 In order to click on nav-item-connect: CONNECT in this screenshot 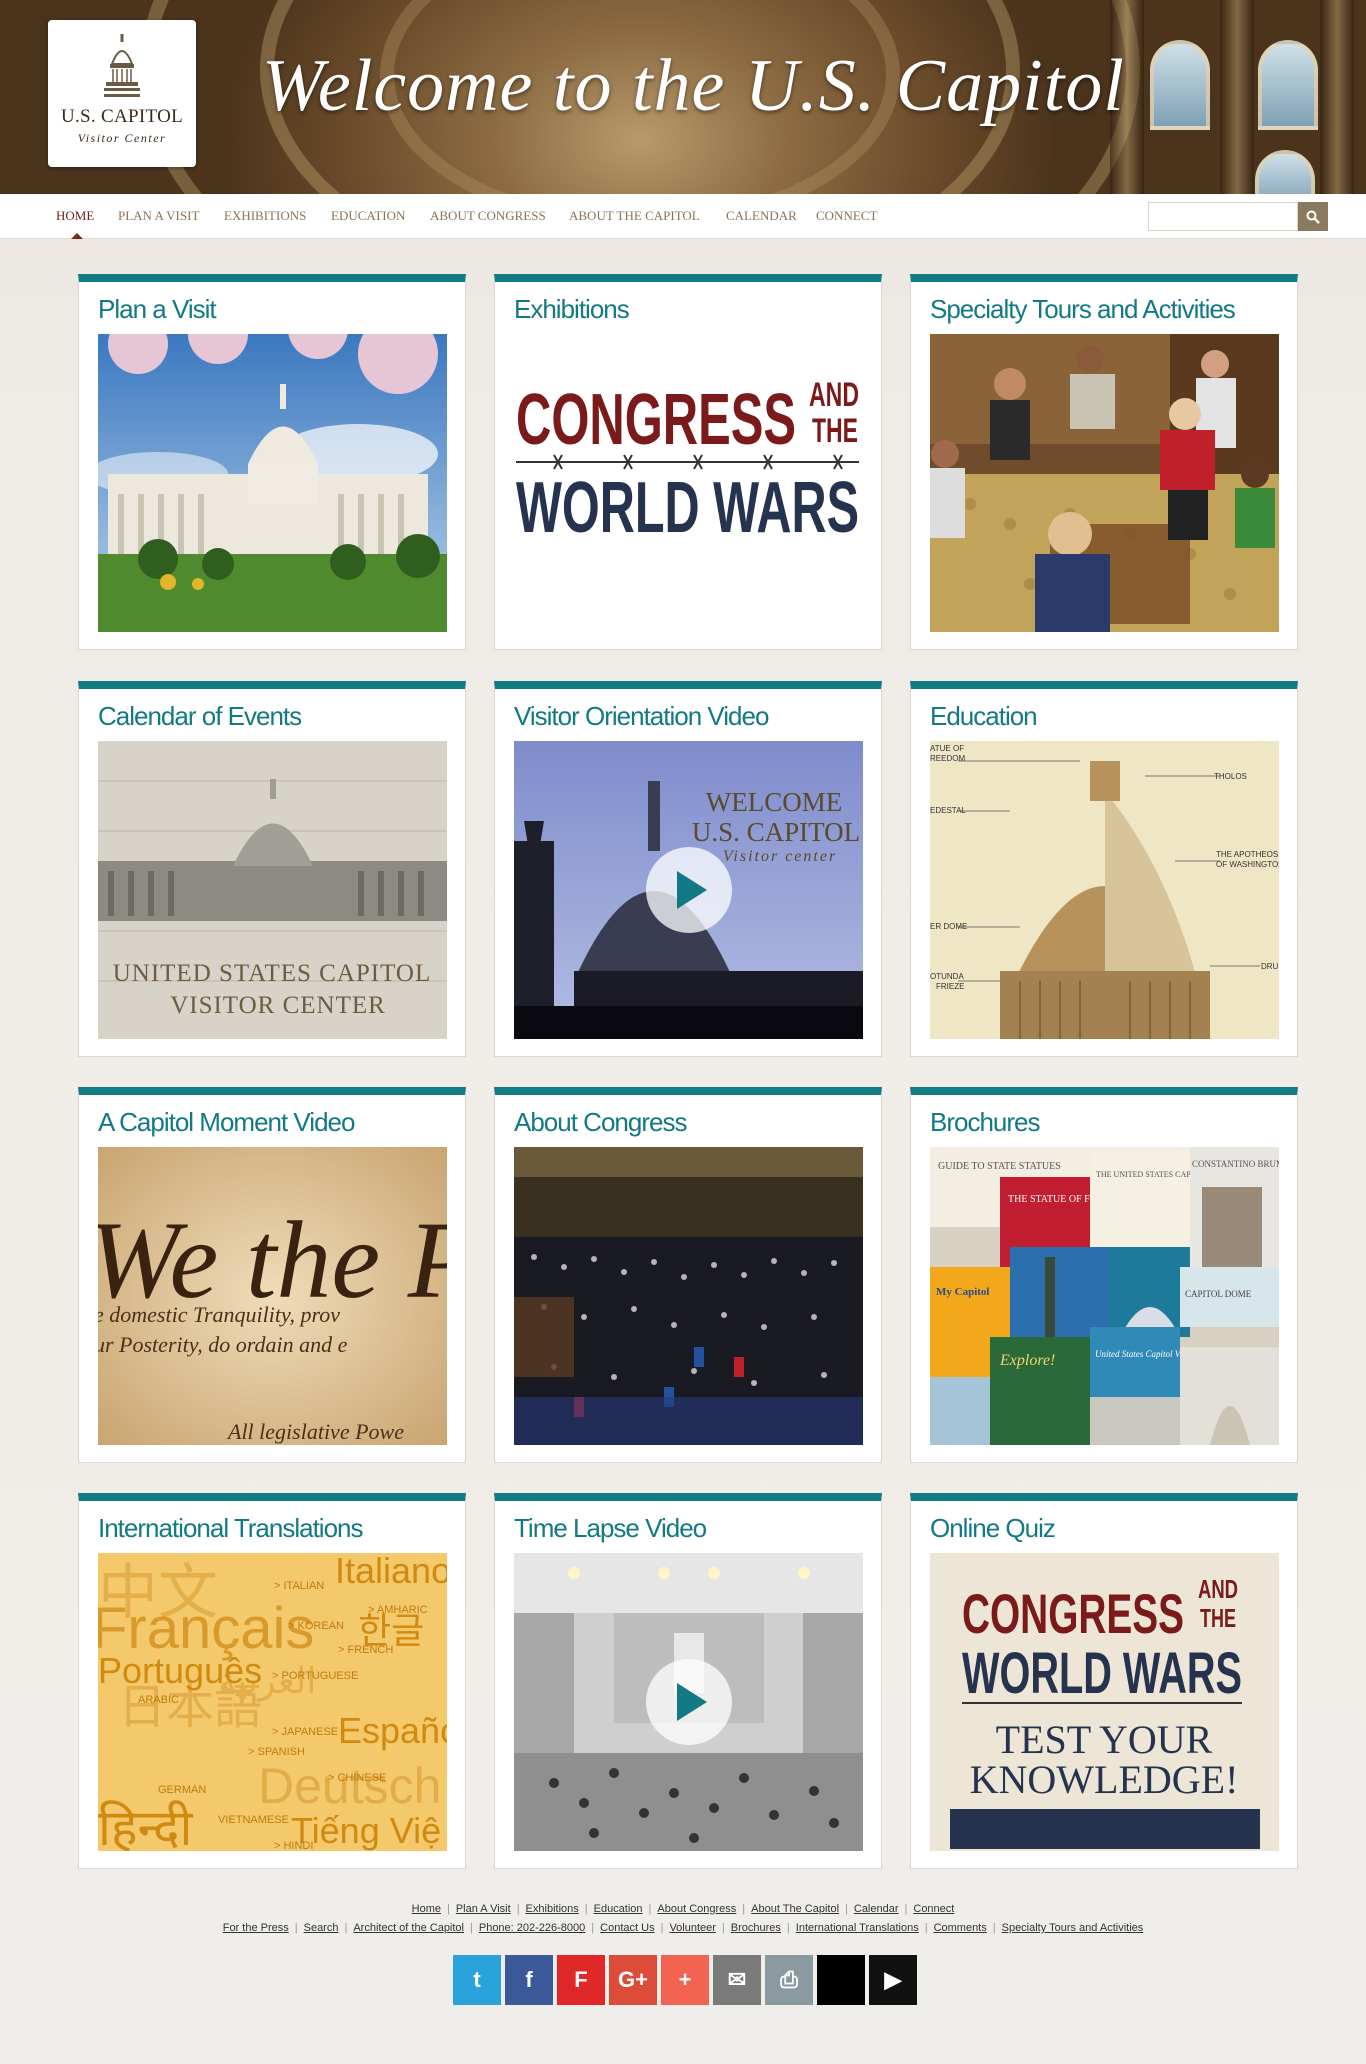, I will do `click(846, 216)`.